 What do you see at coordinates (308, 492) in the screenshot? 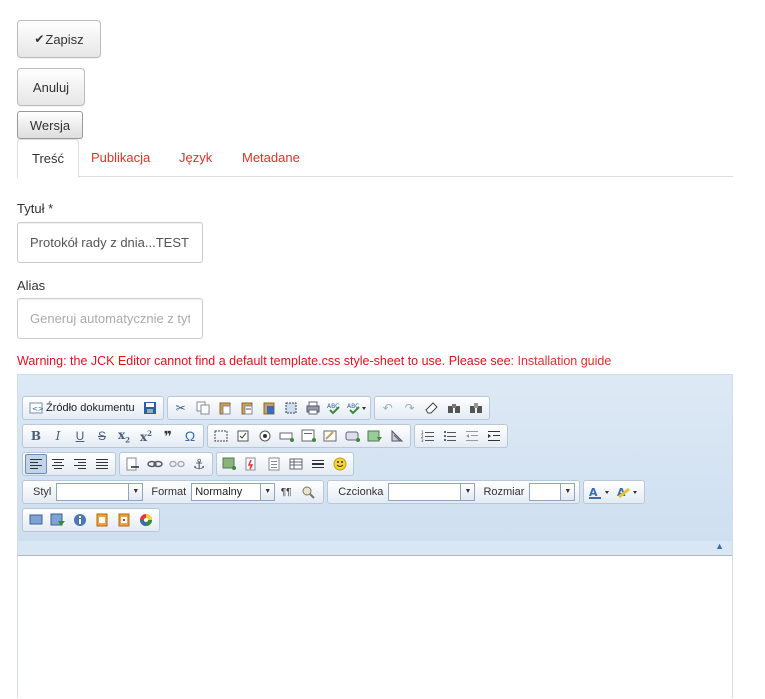
I see `preview-button` at bounding box center [308, 492].